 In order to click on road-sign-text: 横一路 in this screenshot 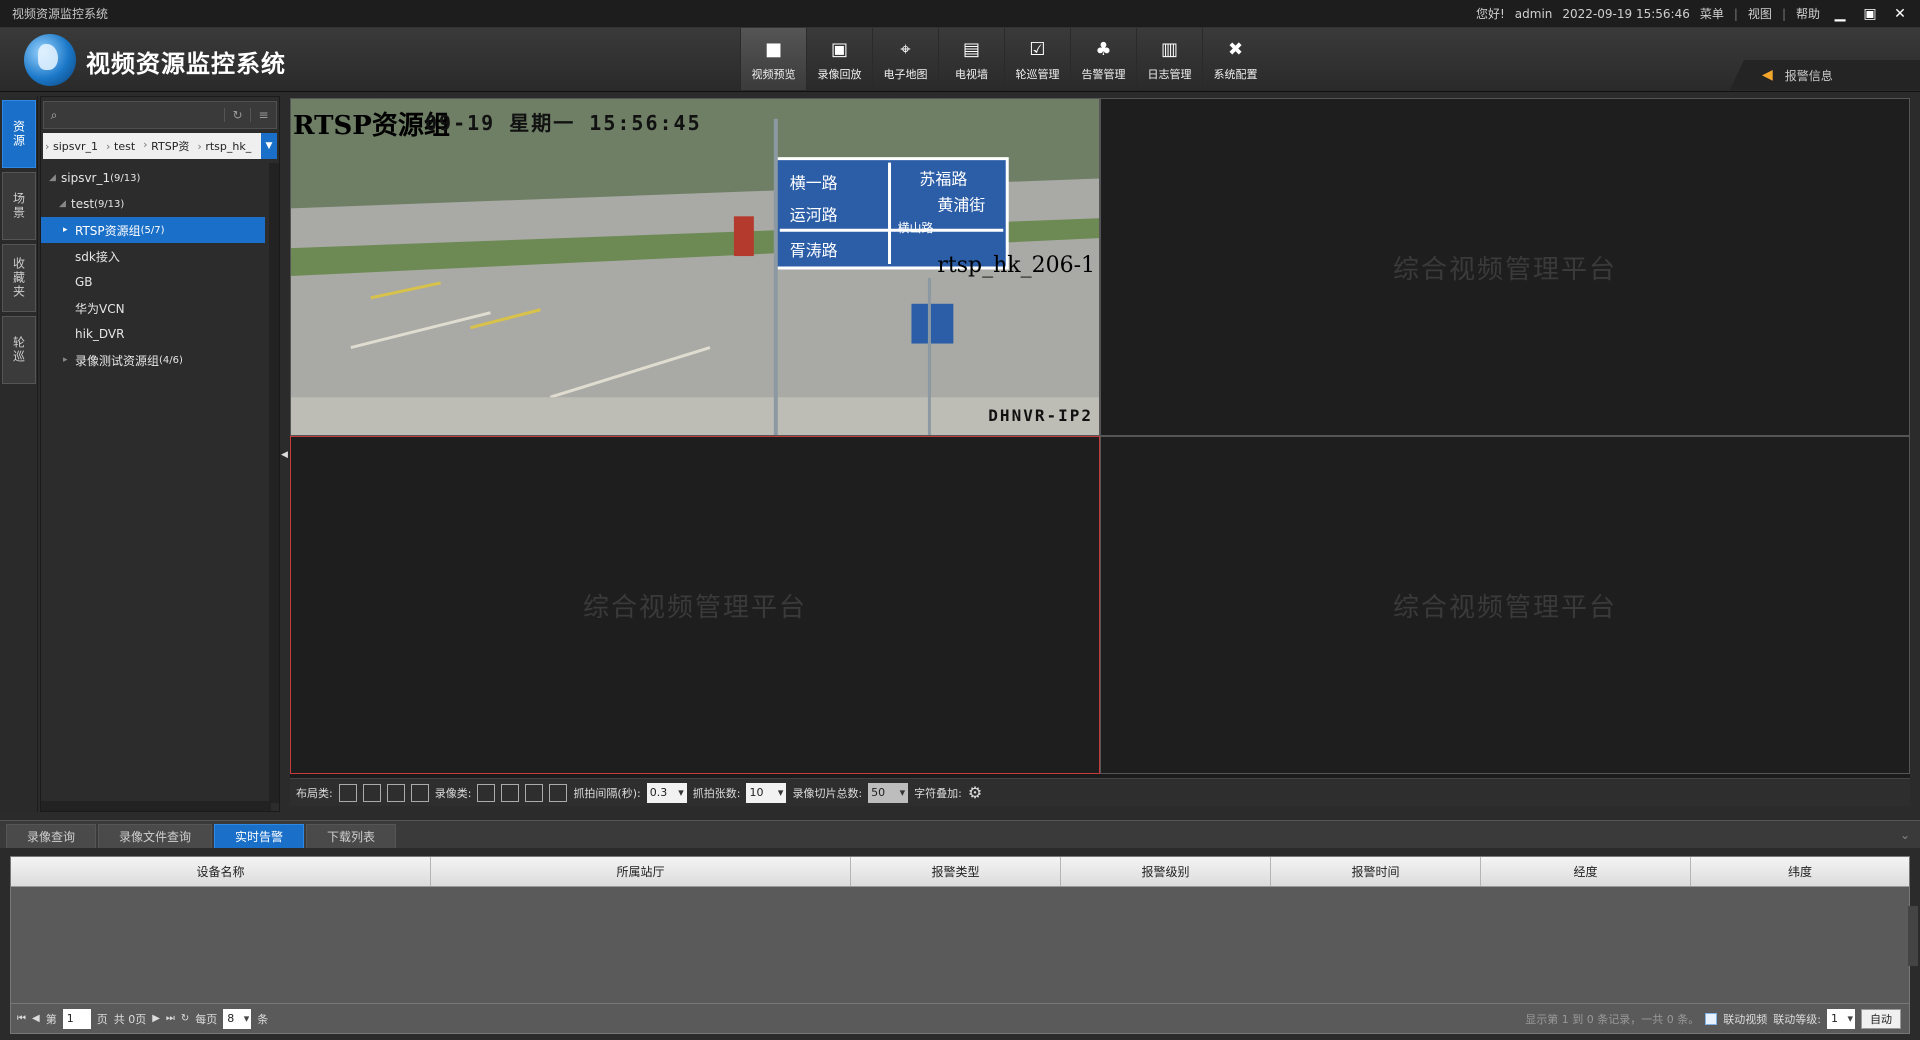, I will do `click(814, 183)`.